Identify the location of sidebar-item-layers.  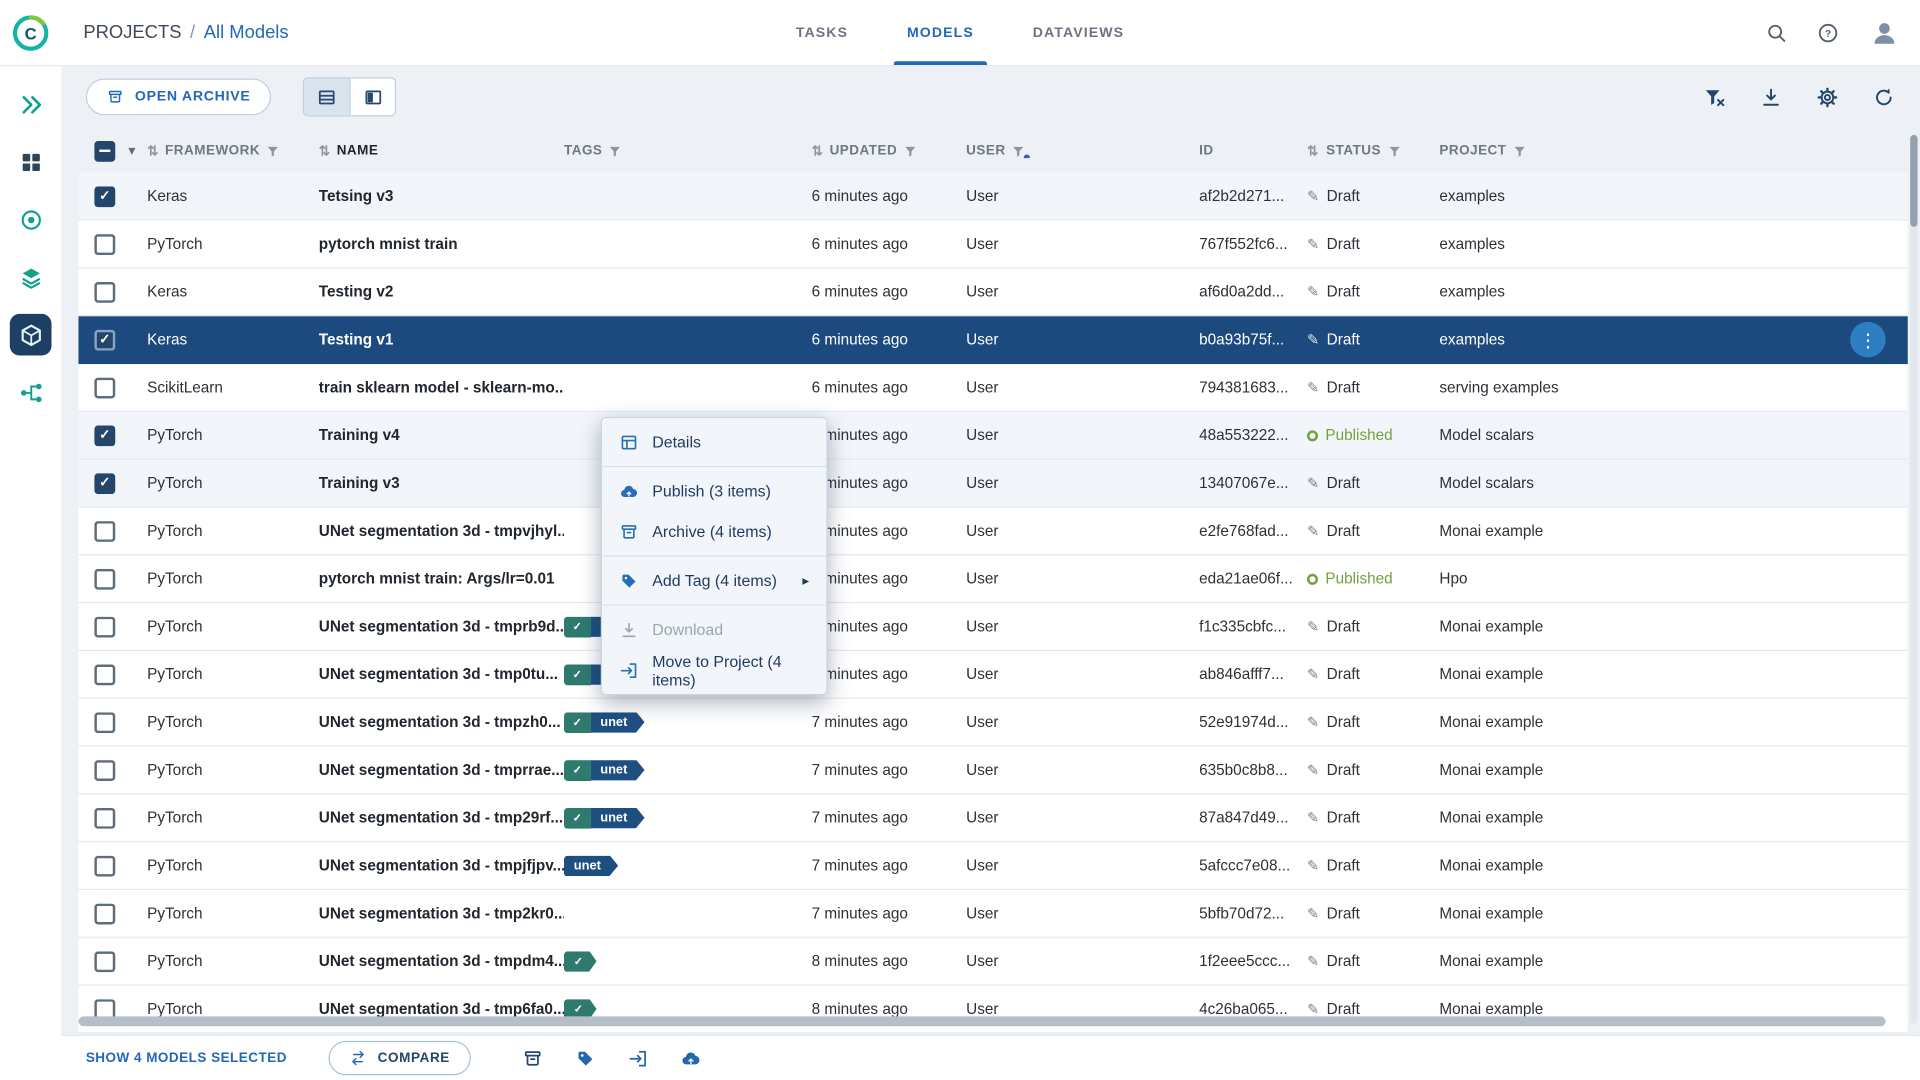
(31, 277).